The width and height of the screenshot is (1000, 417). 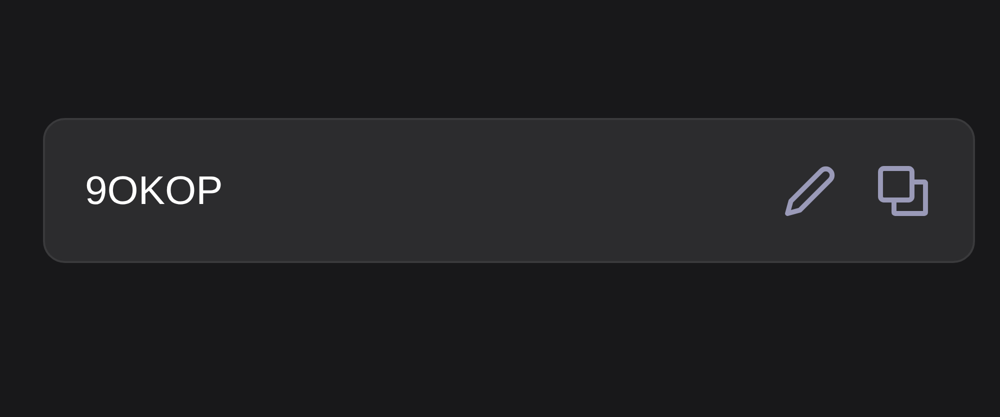 I want to click on pencil-icon, so click(x=810, y=191).